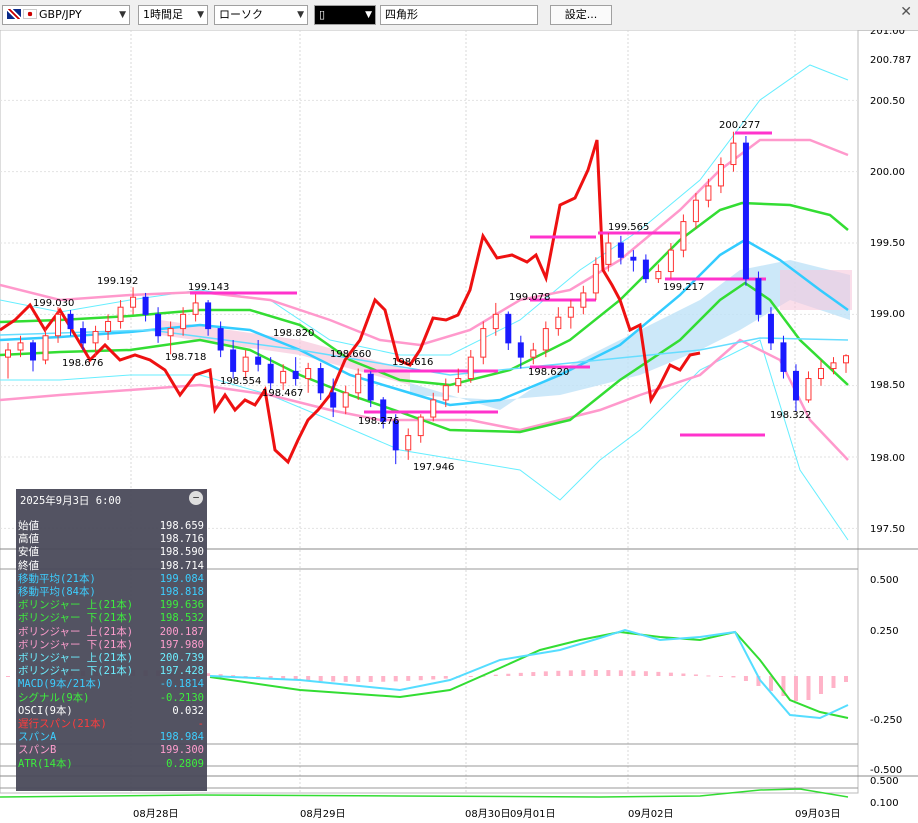 This screenshot has width=918, height=823. What do you see at coordinates (181, 605) in the screenshot?
I see `info-value: 199.636` at bounding box center [181, 605].